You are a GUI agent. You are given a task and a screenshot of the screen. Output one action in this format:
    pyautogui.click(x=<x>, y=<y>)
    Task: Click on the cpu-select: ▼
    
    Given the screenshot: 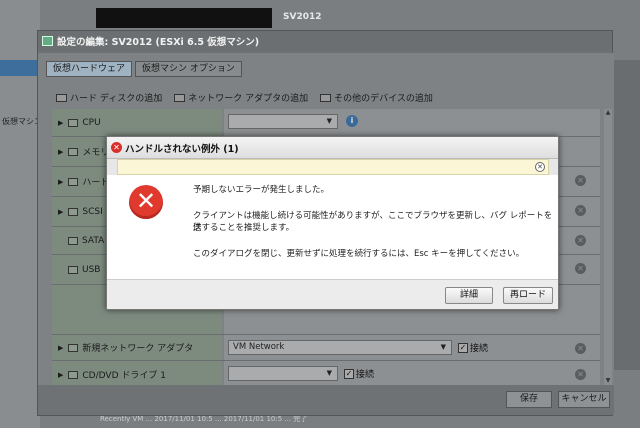 What is the action you would take?
    pyautogui.click(x=283, y=121)
    